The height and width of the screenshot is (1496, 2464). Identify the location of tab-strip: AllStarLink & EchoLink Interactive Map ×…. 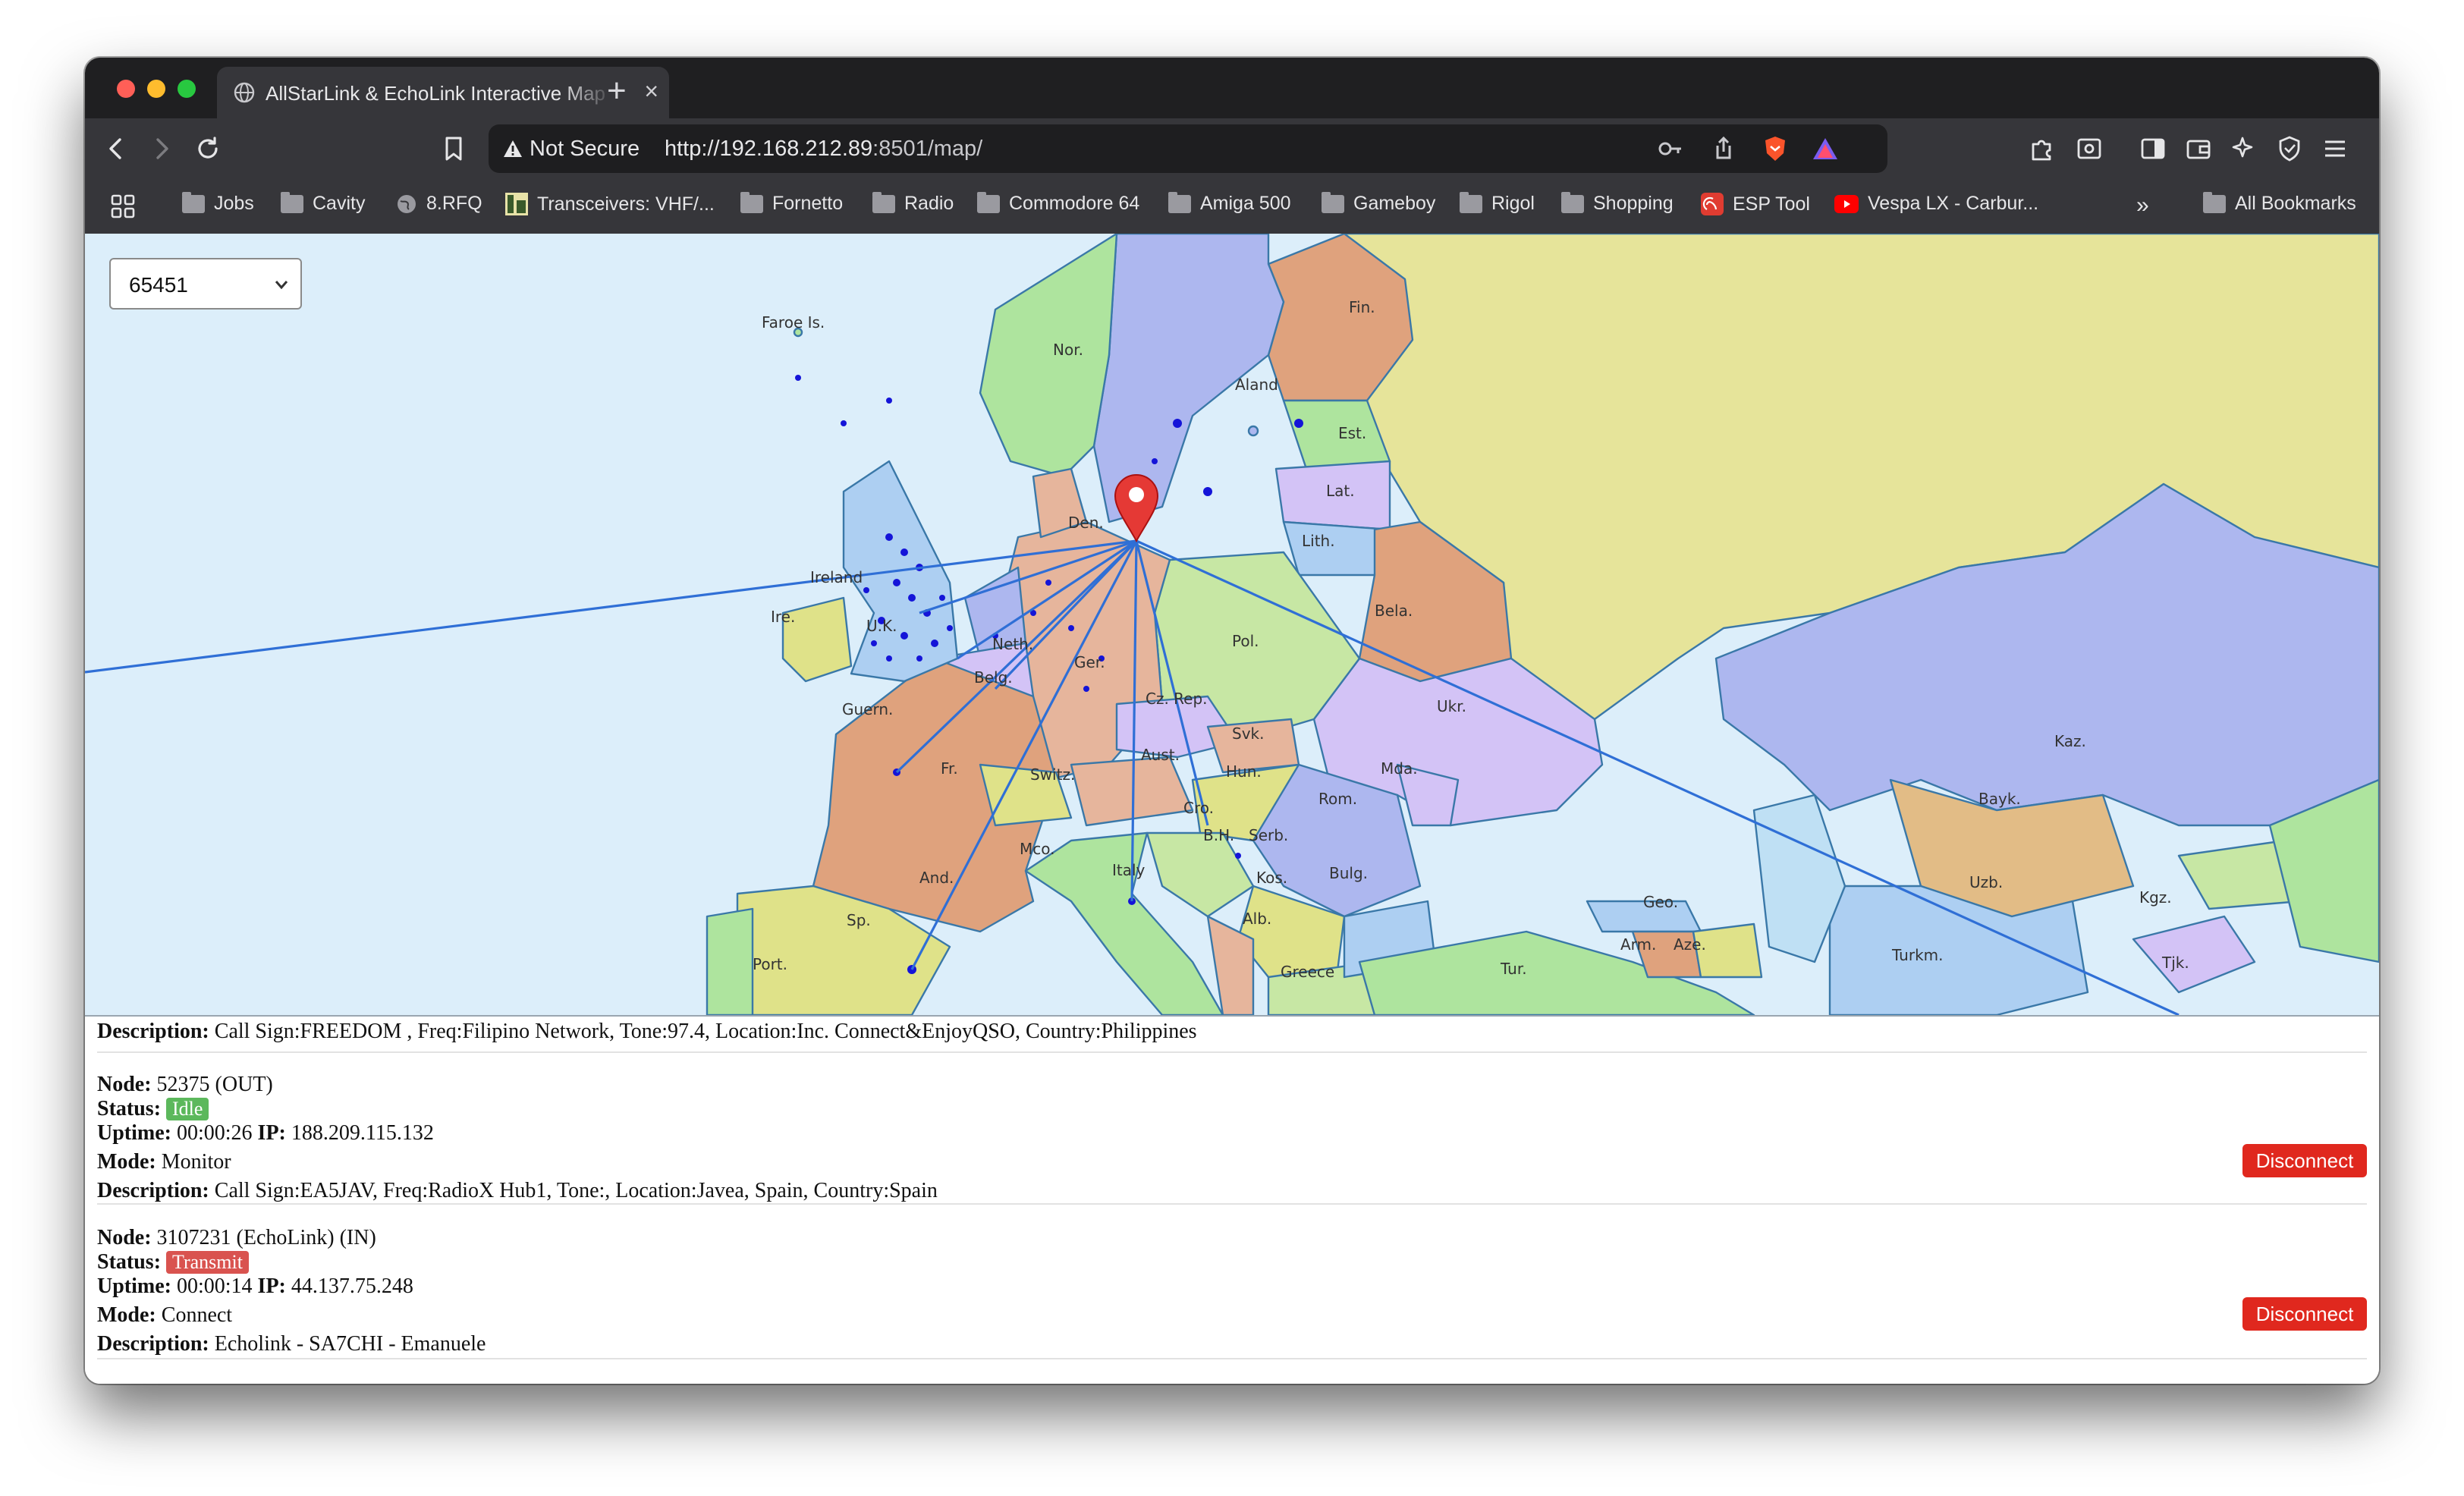
(1232, 88).